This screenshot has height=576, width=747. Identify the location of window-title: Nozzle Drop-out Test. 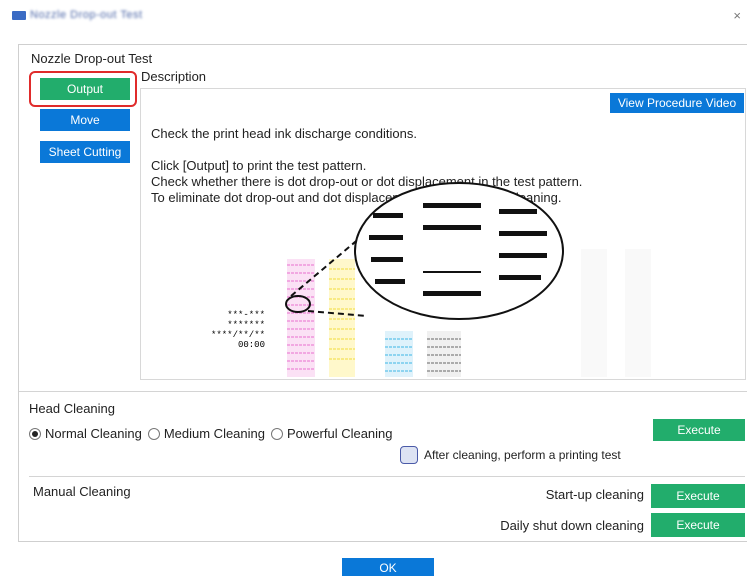
(86, 15).